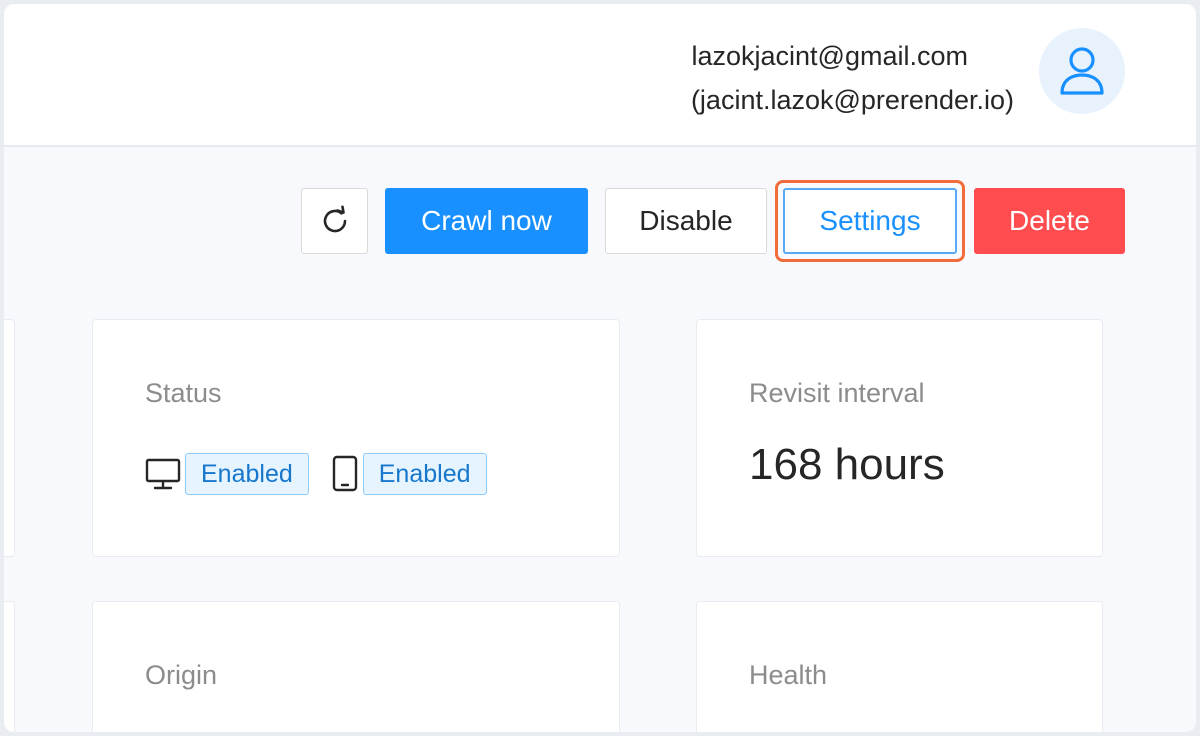  What do you see at coordinates (1049, 221) in the screenshot?
I see `delete-button: Delete` at bounding box center [1049, 221].